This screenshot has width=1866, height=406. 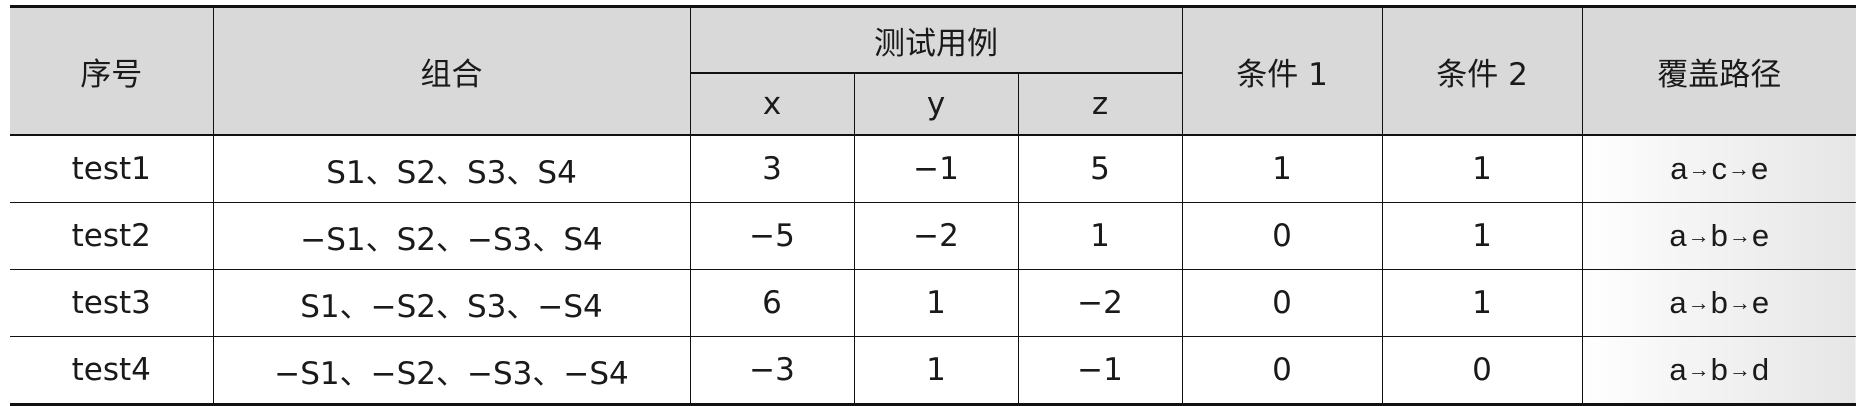 I want to click on header-test-case: 测试用例, so click(x=936, y=39).